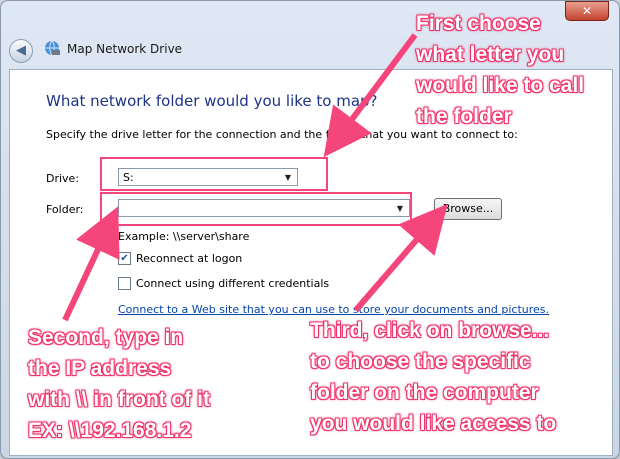 The image size is (620, 459). What do you see at coordinates (370, 95) in the screenshot?
I see `arrow-to-drive` at bounding box center [370, 95].